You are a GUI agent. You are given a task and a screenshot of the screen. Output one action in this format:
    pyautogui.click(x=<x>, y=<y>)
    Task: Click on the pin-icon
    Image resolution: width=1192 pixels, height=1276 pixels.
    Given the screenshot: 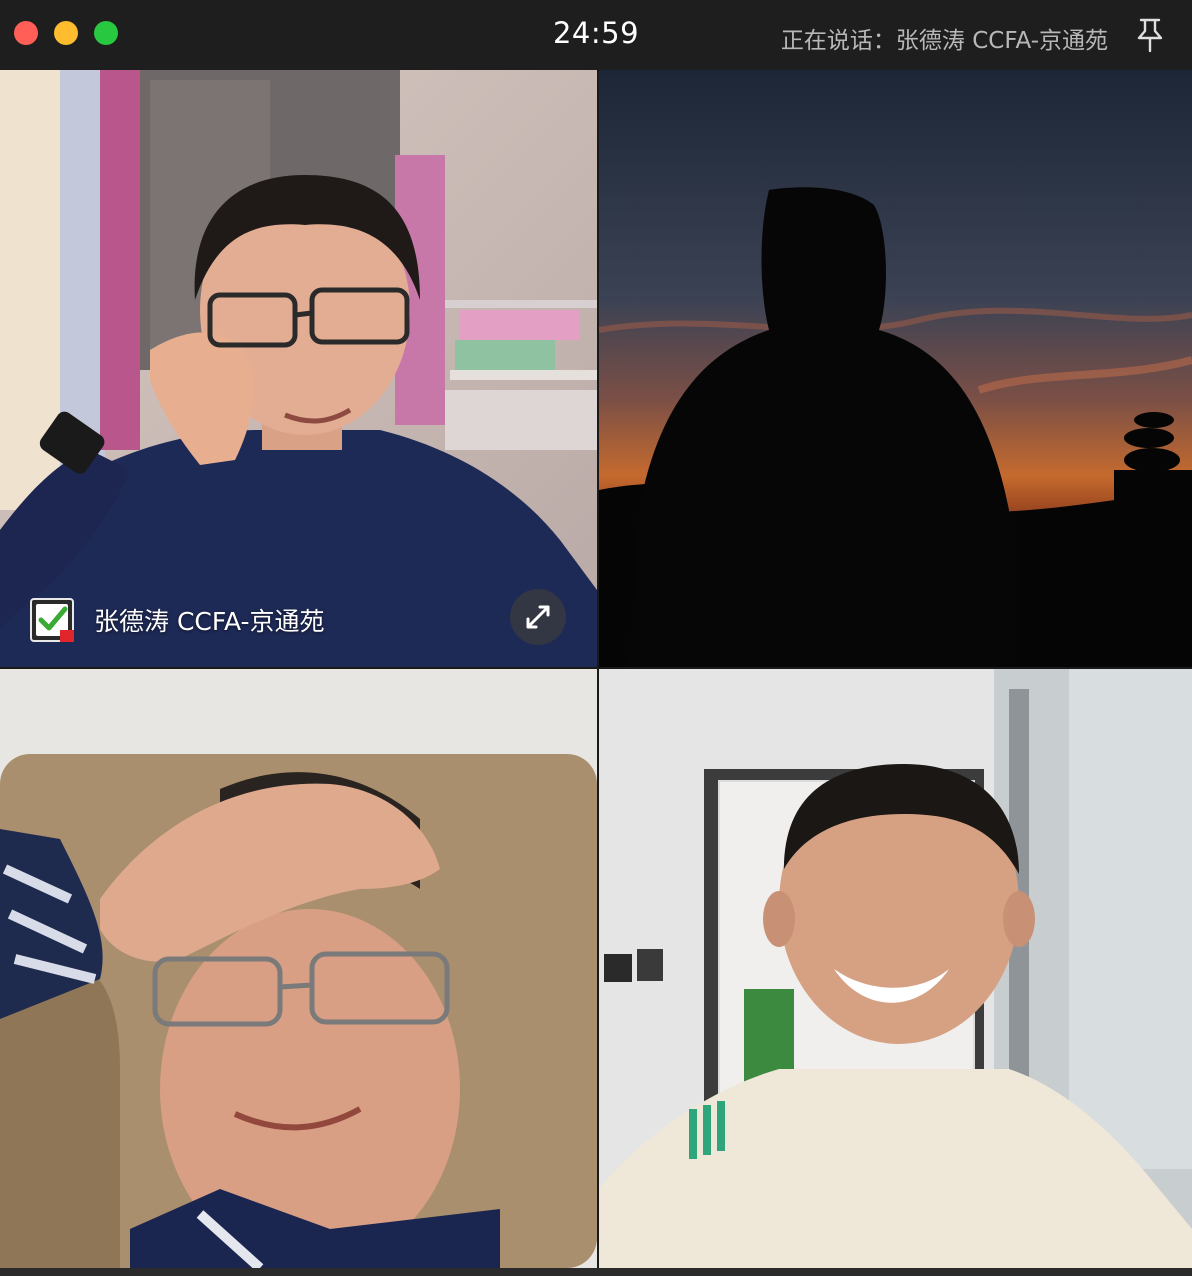 What is the action you would take?
    pyautogui.click(x=1150, y=35)
    